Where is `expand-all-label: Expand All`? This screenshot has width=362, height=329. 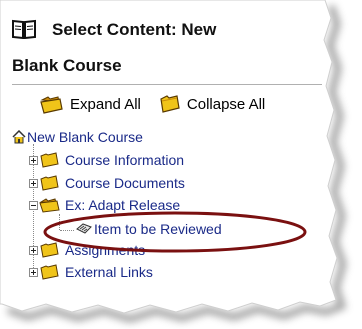
expand-all-label: Expand All is located at coordinates (105, 104).